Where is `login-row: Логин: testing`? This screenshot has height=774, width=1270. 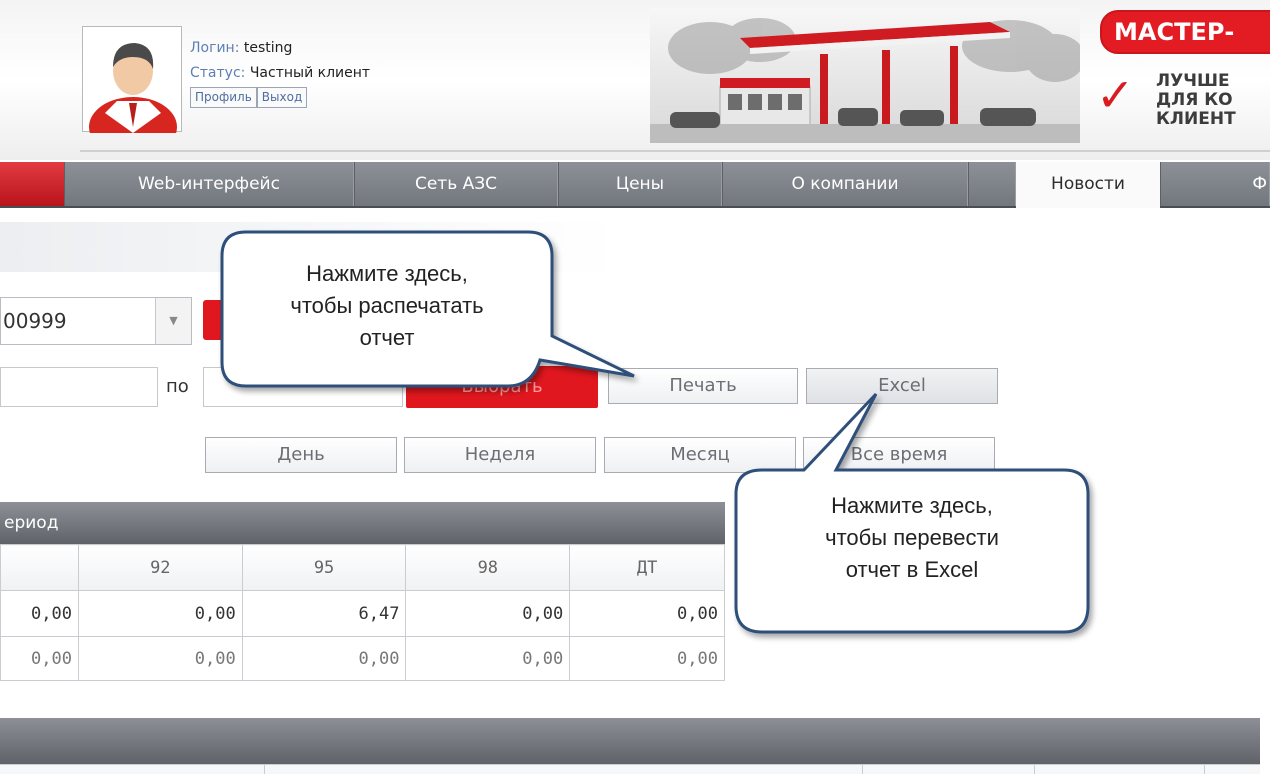
login-row: Логин: testing is located at coordinates (280, 48).